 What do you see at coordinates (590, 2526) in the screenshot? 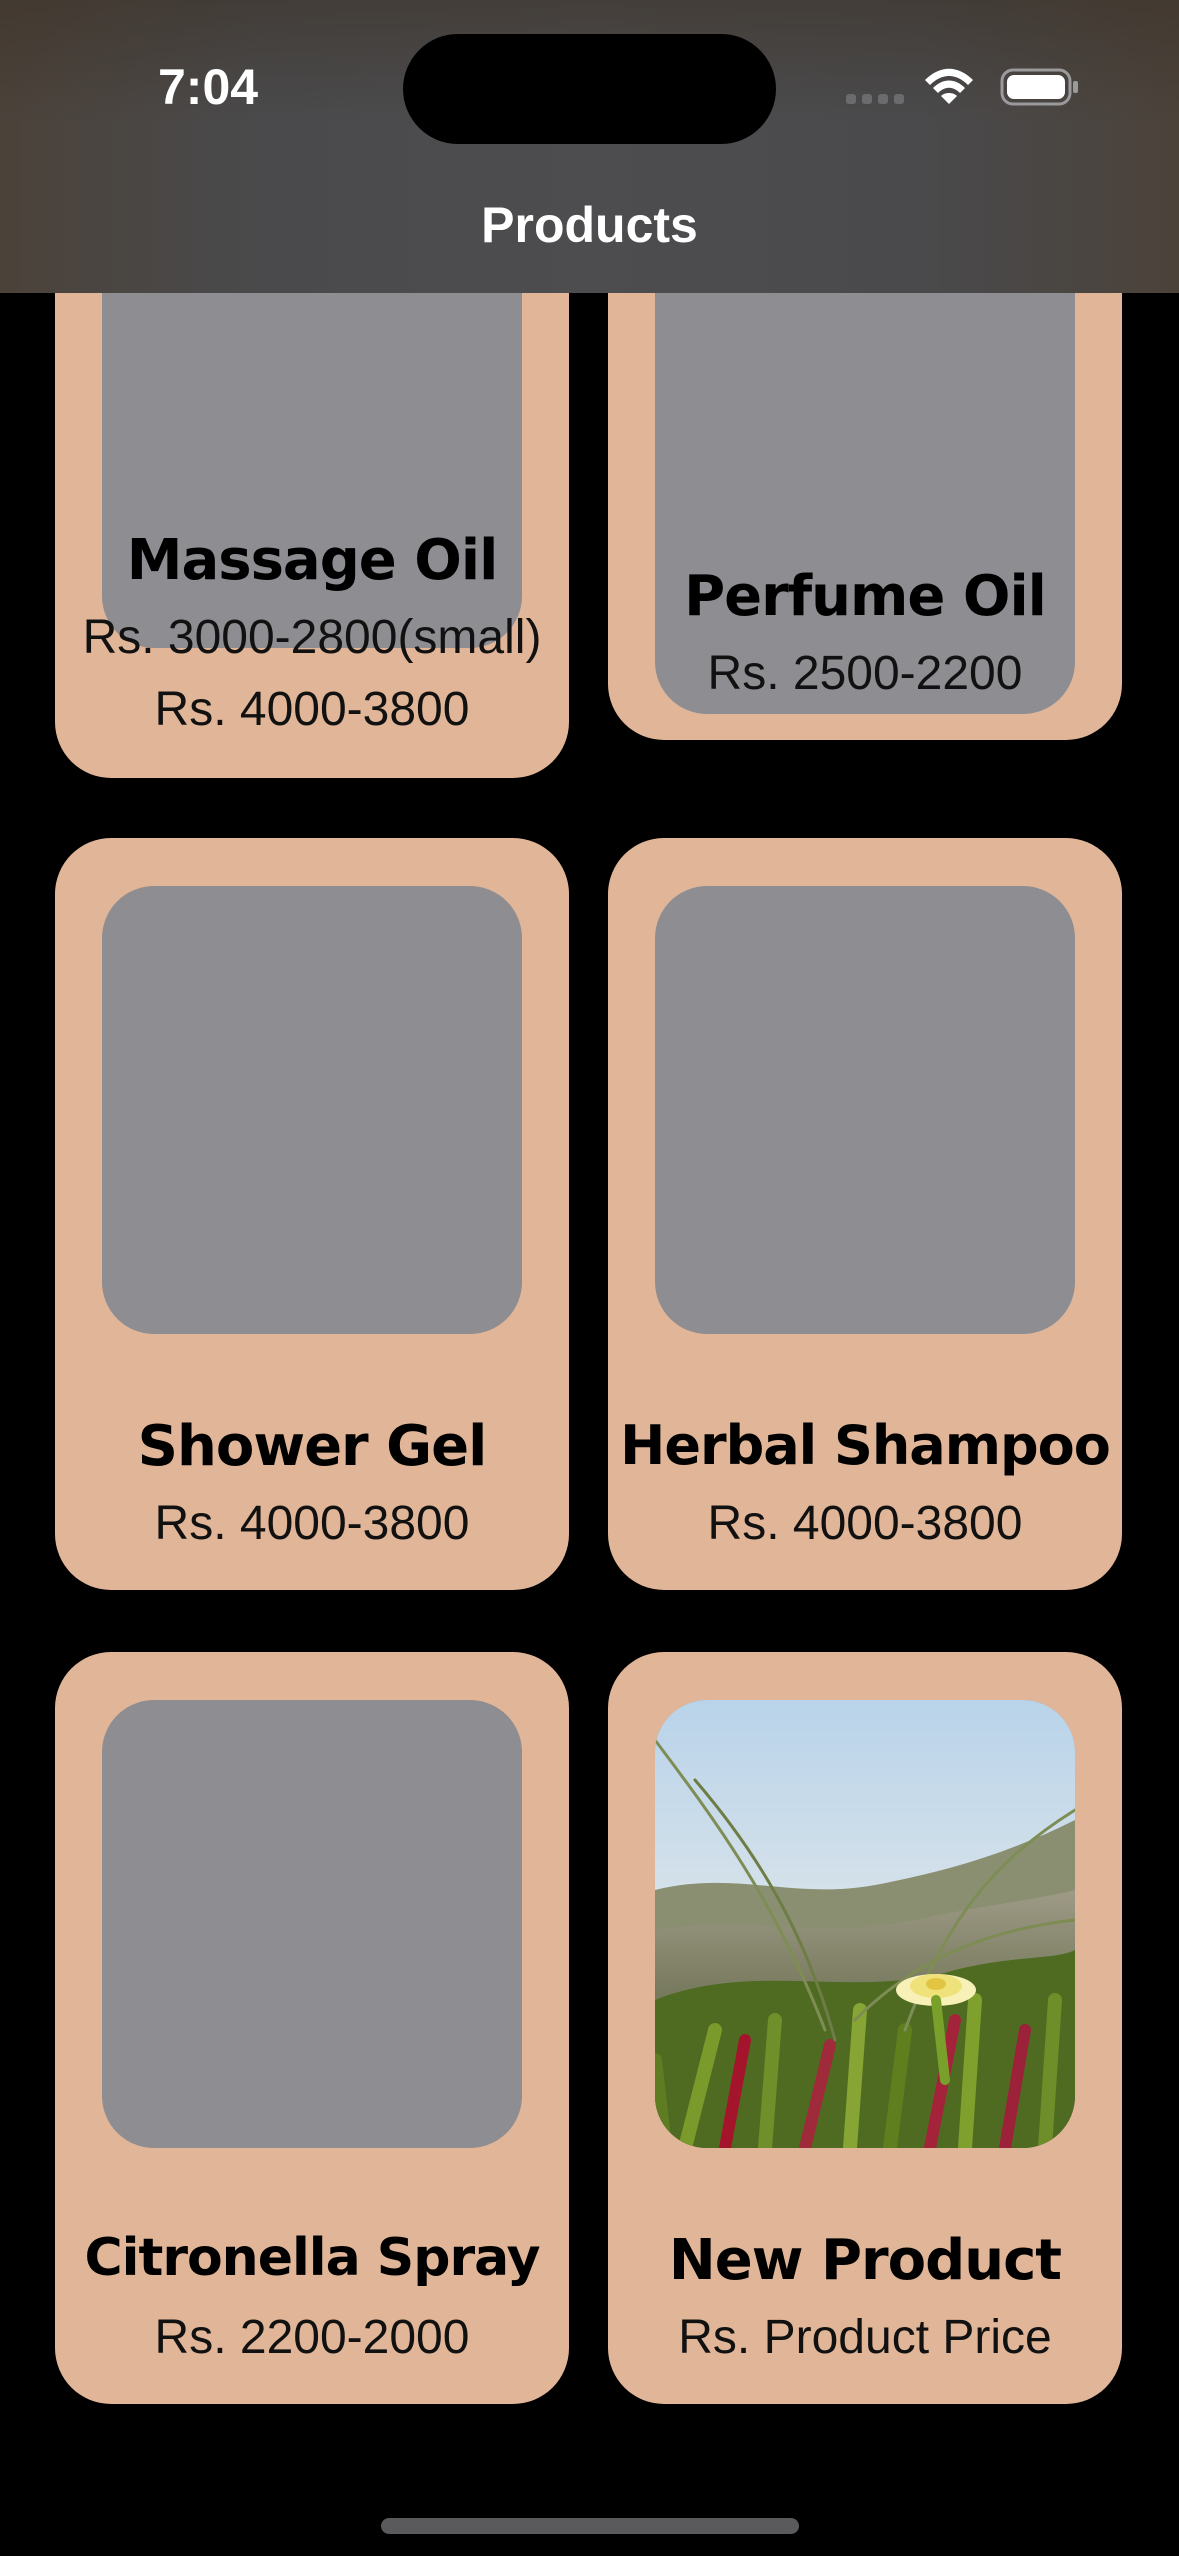
I see `home-indicator` at bounding box center [590, 2526].